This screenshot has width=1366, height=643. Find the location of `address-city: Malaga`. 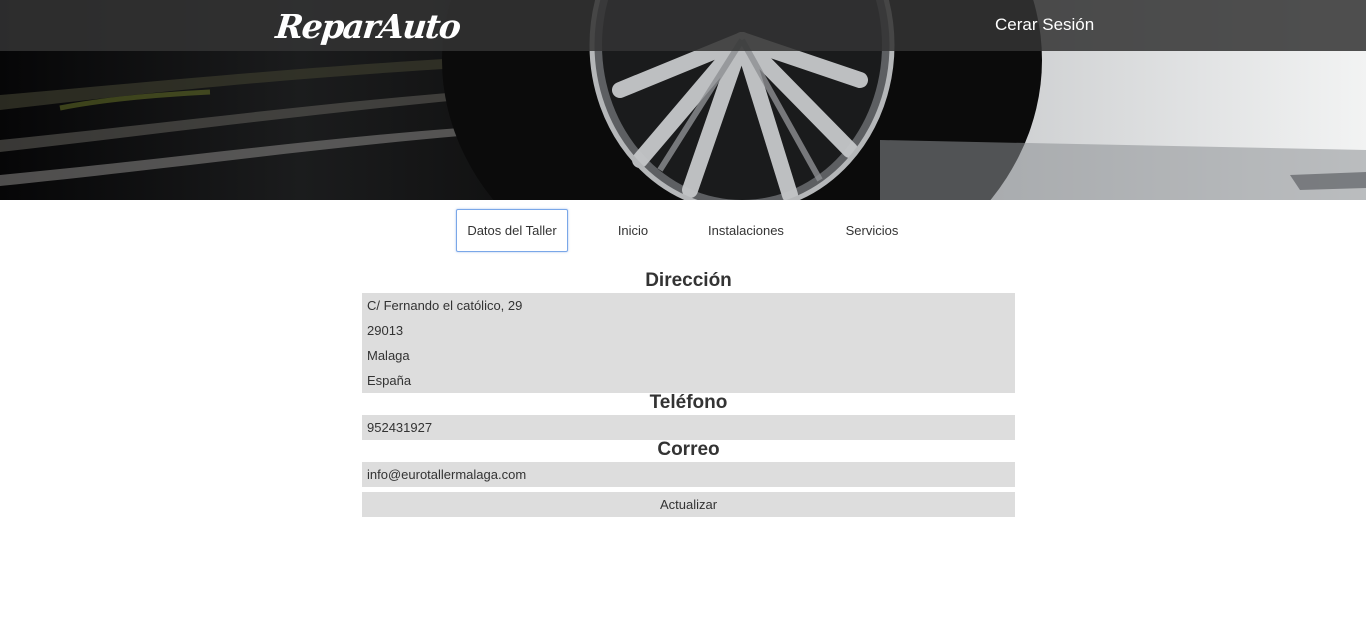

address-city: Malaga is located at coordinates (388, 355).